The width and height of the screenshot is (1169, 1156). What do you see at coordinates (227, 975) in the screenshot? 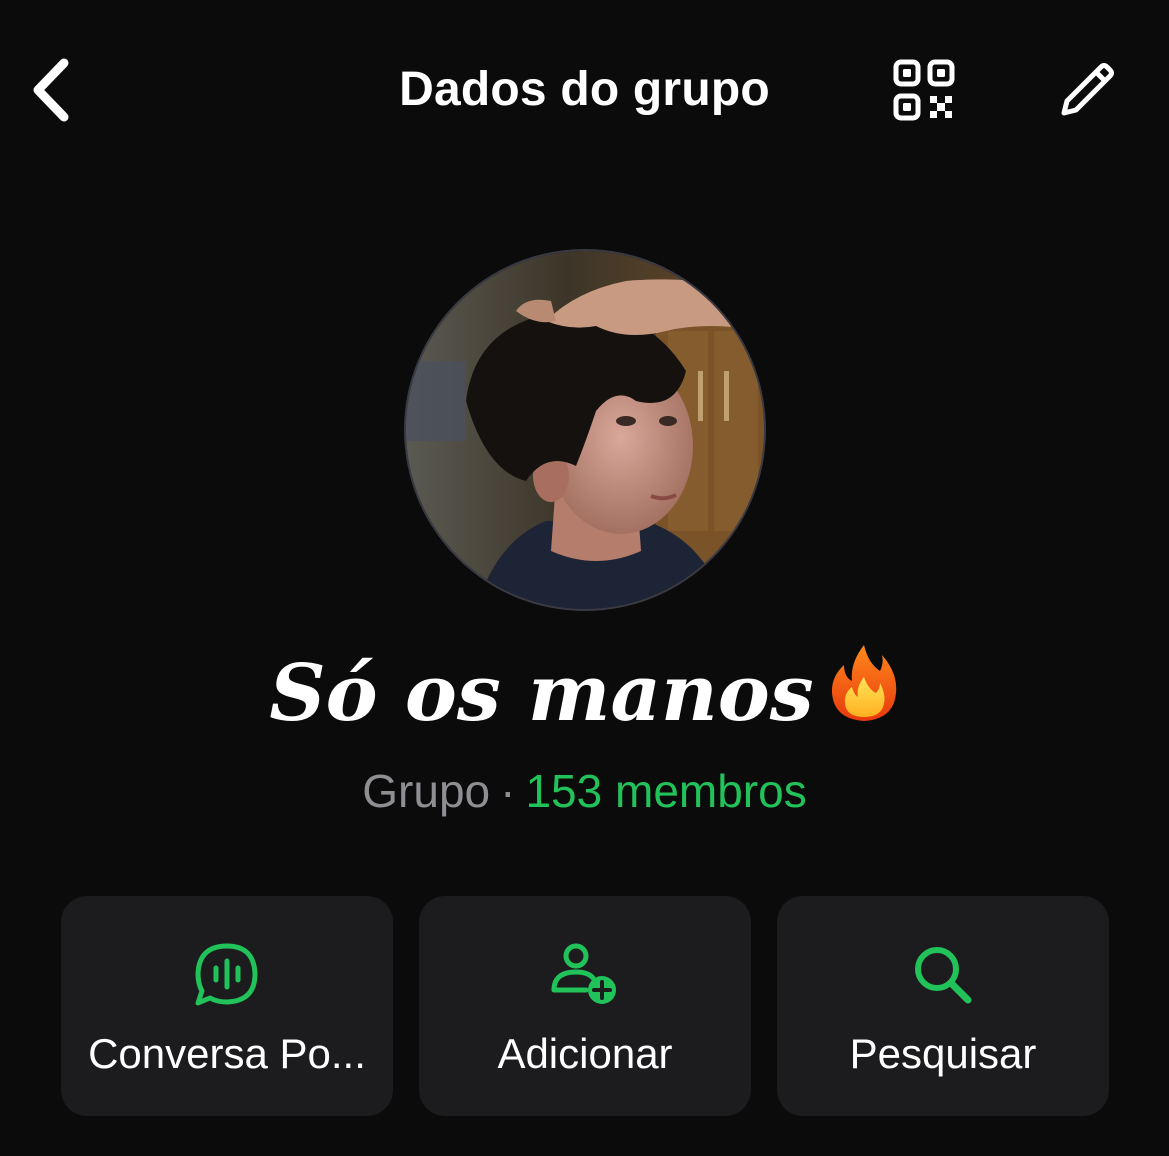
I see `voice-chat-icon` at bounding box center [227, 975].